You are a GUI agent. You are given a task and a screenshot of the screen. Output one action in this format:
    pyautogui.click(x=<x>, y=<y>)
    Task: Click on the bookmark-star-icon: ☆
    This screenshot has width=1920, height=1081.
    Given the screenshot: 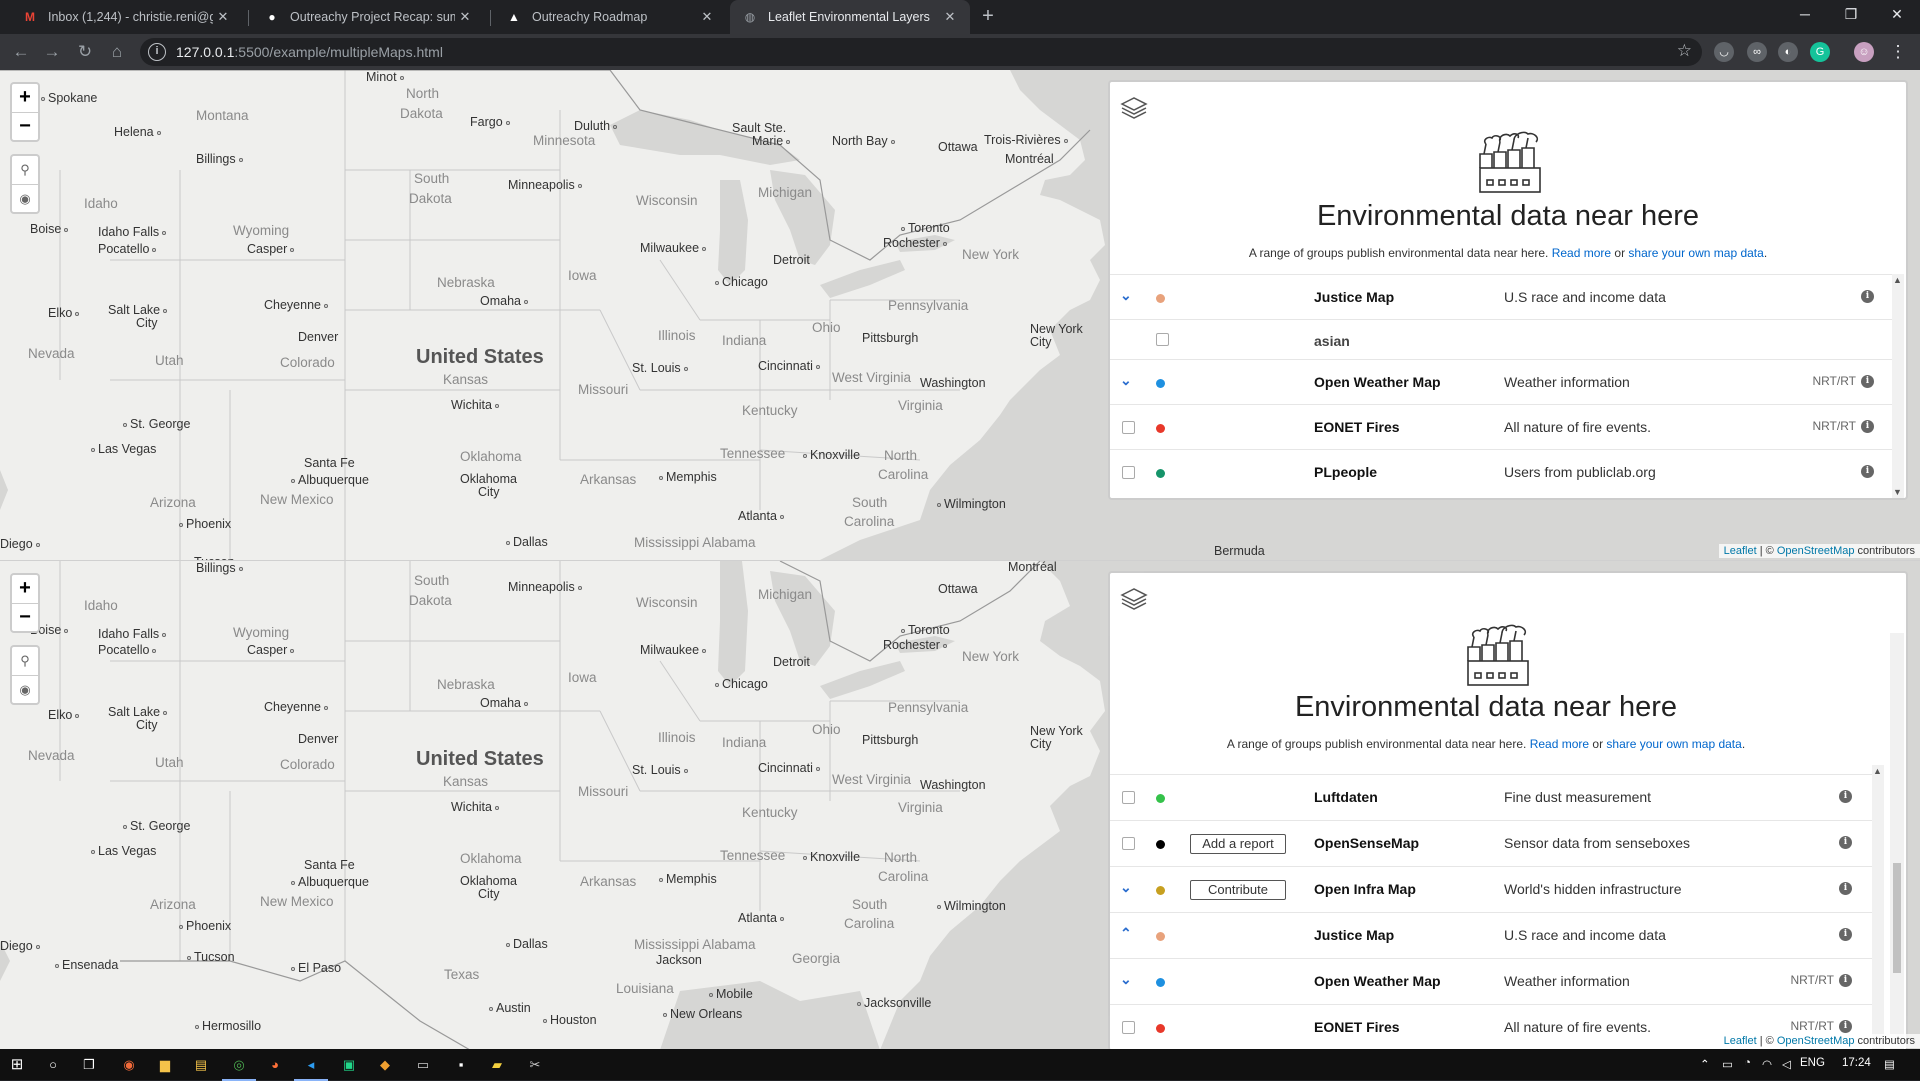 What is the action you would take?
    pyautogui.click(x=1684, y=51)
    